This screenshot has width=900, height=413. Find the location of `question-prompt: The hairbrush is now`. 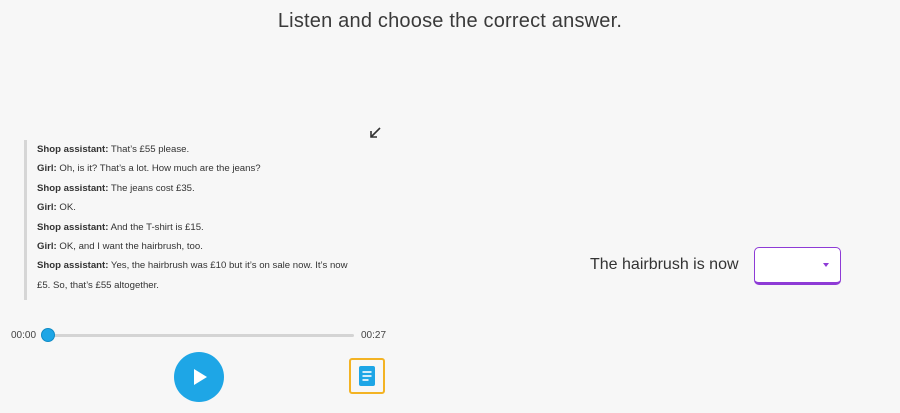

question-prompt: The hairbrush is now is located at coordinates (664, 264).